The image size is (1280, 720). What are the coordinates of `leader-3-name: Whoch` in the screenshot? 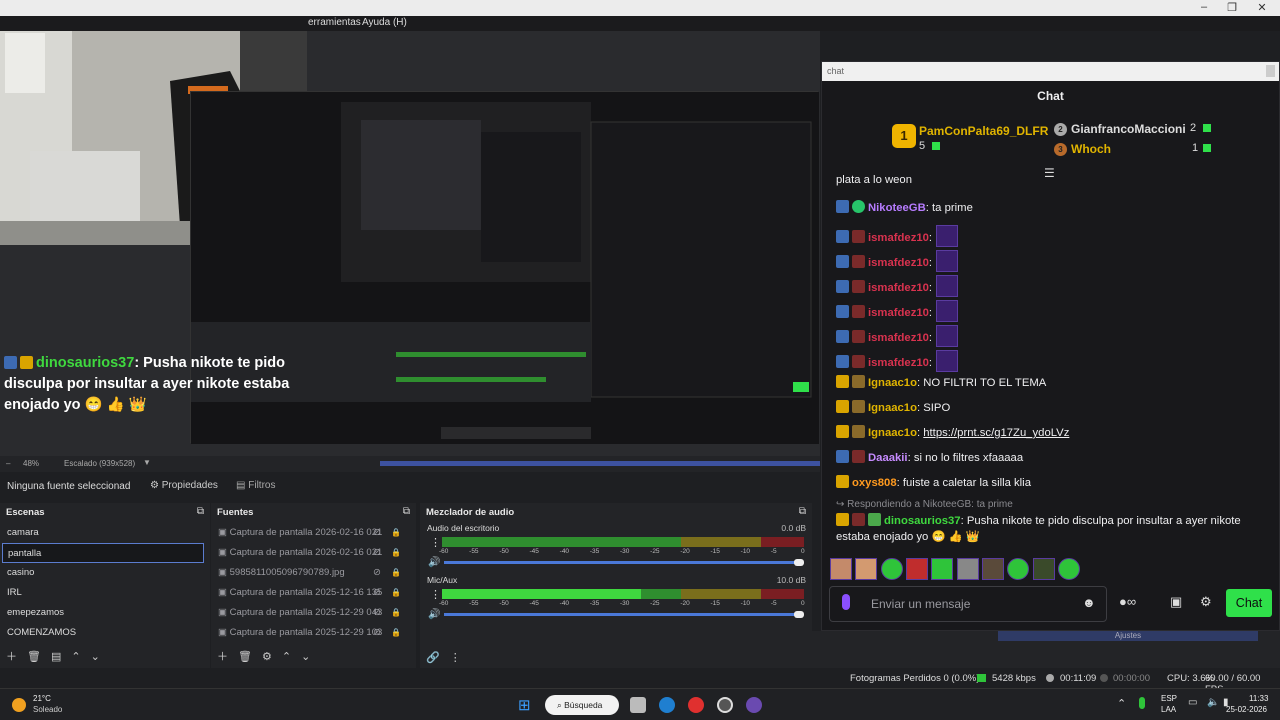 It's located at (1091, 149).